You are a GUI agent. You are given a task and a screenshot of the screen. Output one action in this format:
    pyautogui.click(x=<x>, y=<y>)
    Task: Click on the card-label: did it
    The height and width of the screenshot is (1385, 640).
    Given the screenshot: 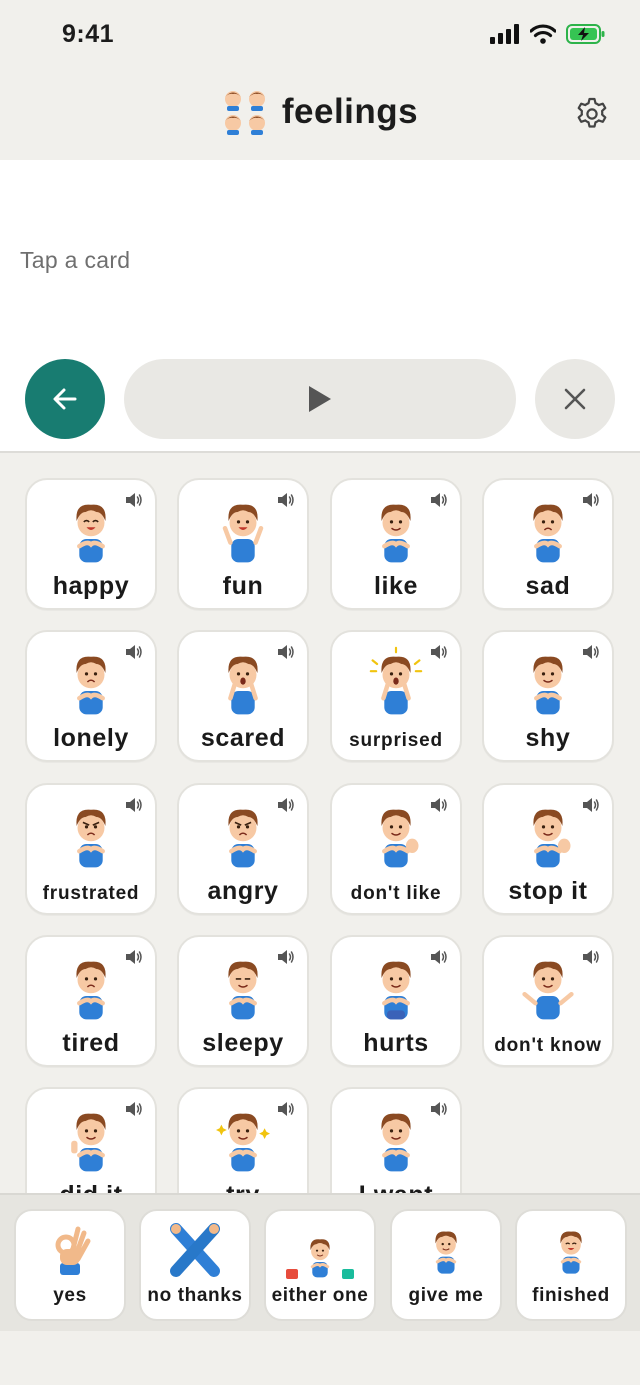 What is the action you would take?
    pyautogui.click(x=91, y=1187)
    